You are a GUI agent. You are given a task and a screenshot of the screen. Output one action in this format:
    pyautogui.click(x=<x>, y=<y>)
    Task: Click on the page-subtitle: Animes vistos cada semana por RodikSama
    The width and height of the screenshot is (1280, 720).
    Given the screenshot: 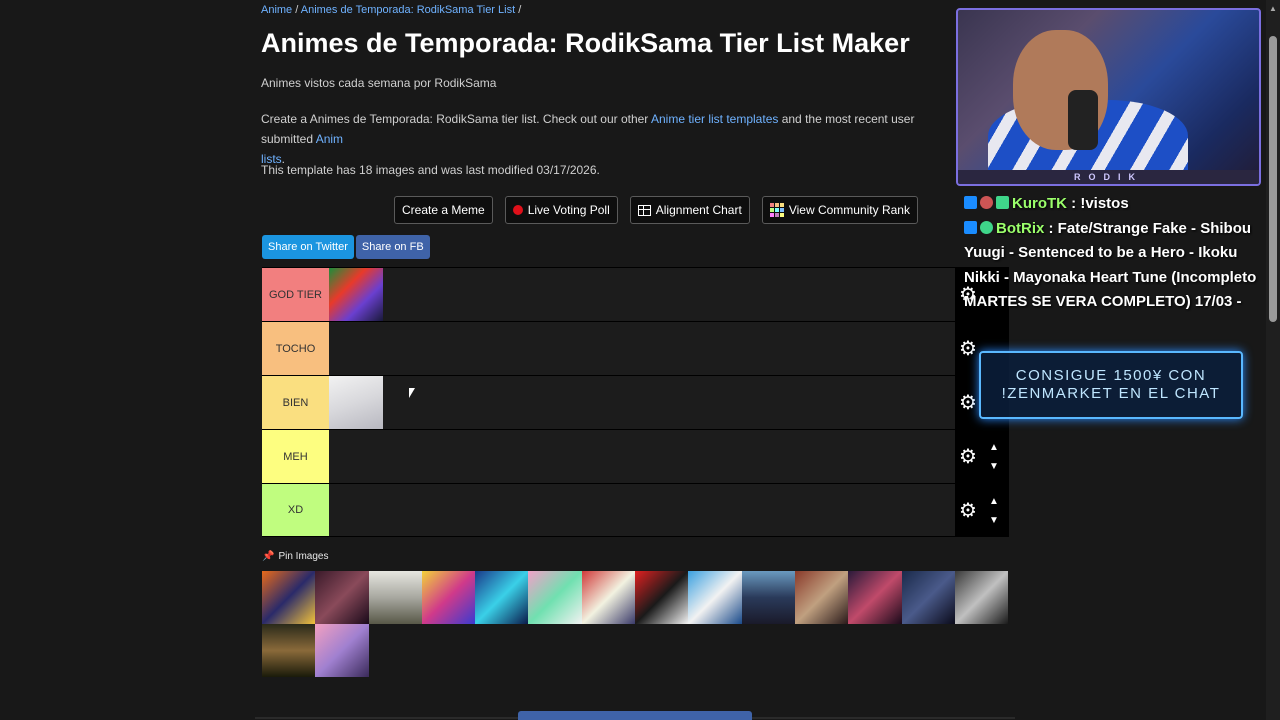 What is the action you would take?
    pyautogui.click(x=379, y=83)
    